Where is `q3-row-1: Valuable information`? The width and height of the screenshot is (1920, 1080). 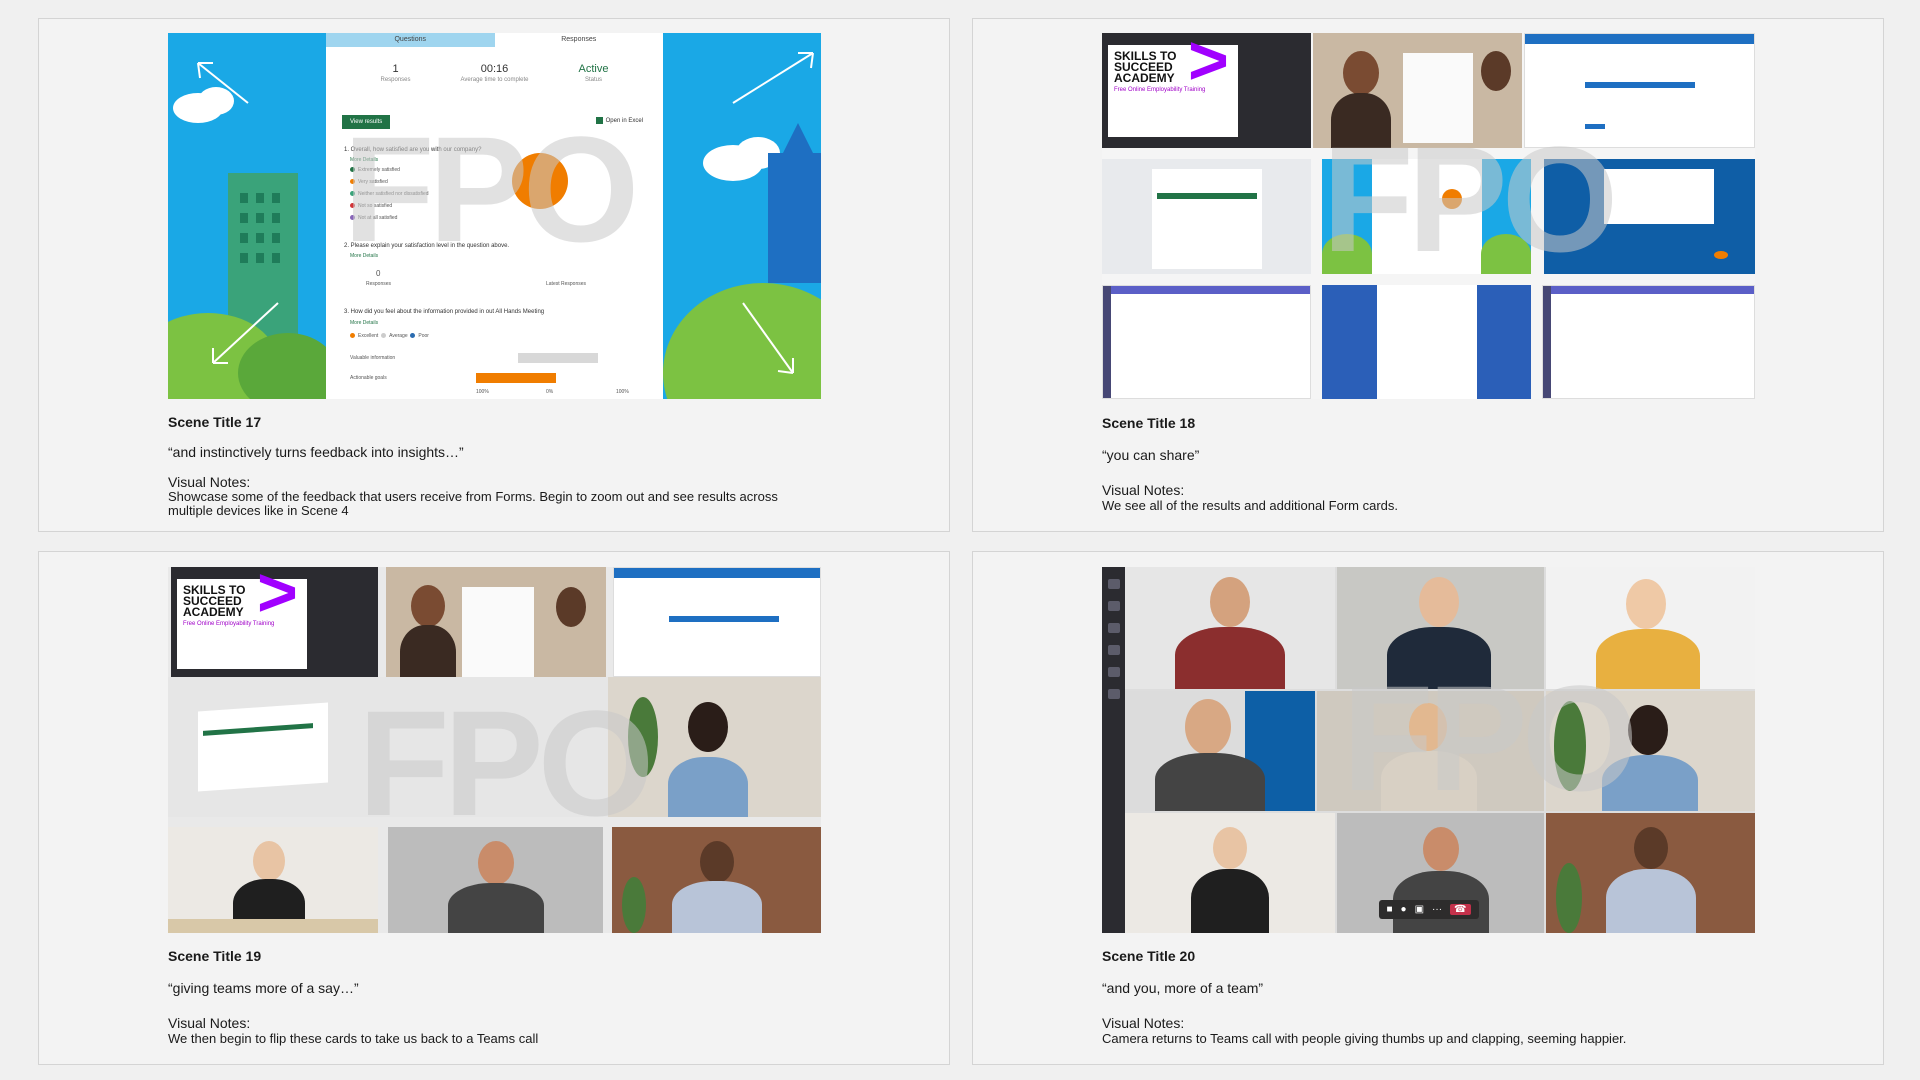
q3-row-1: Valuable information is located at coordinates (373, 358).